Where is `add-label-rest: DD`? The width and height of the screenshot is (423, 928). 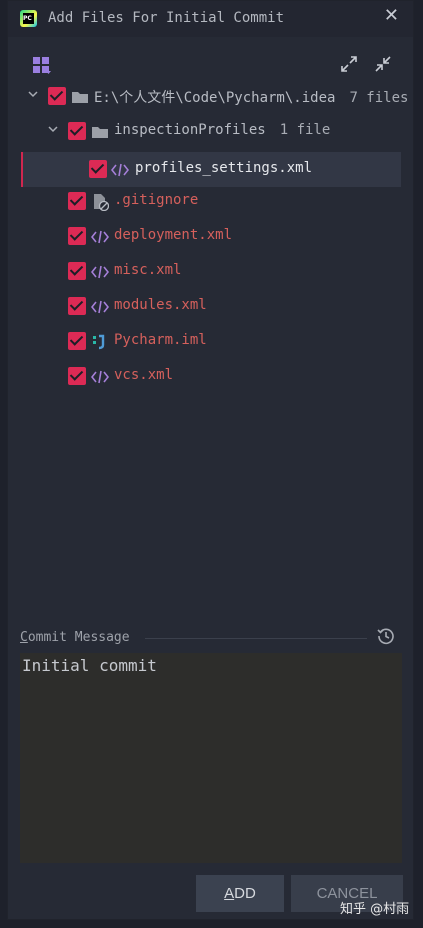
add-label-rest: DD is located at coordinates (245, 893).